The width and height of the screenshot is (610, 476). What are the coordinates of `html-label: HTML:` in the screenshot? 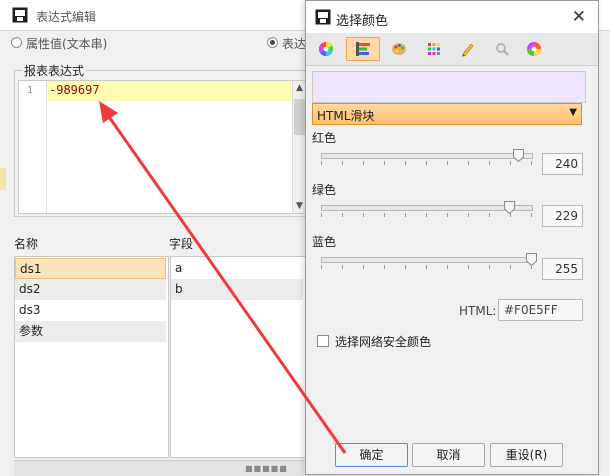 It's located at (478, 311).